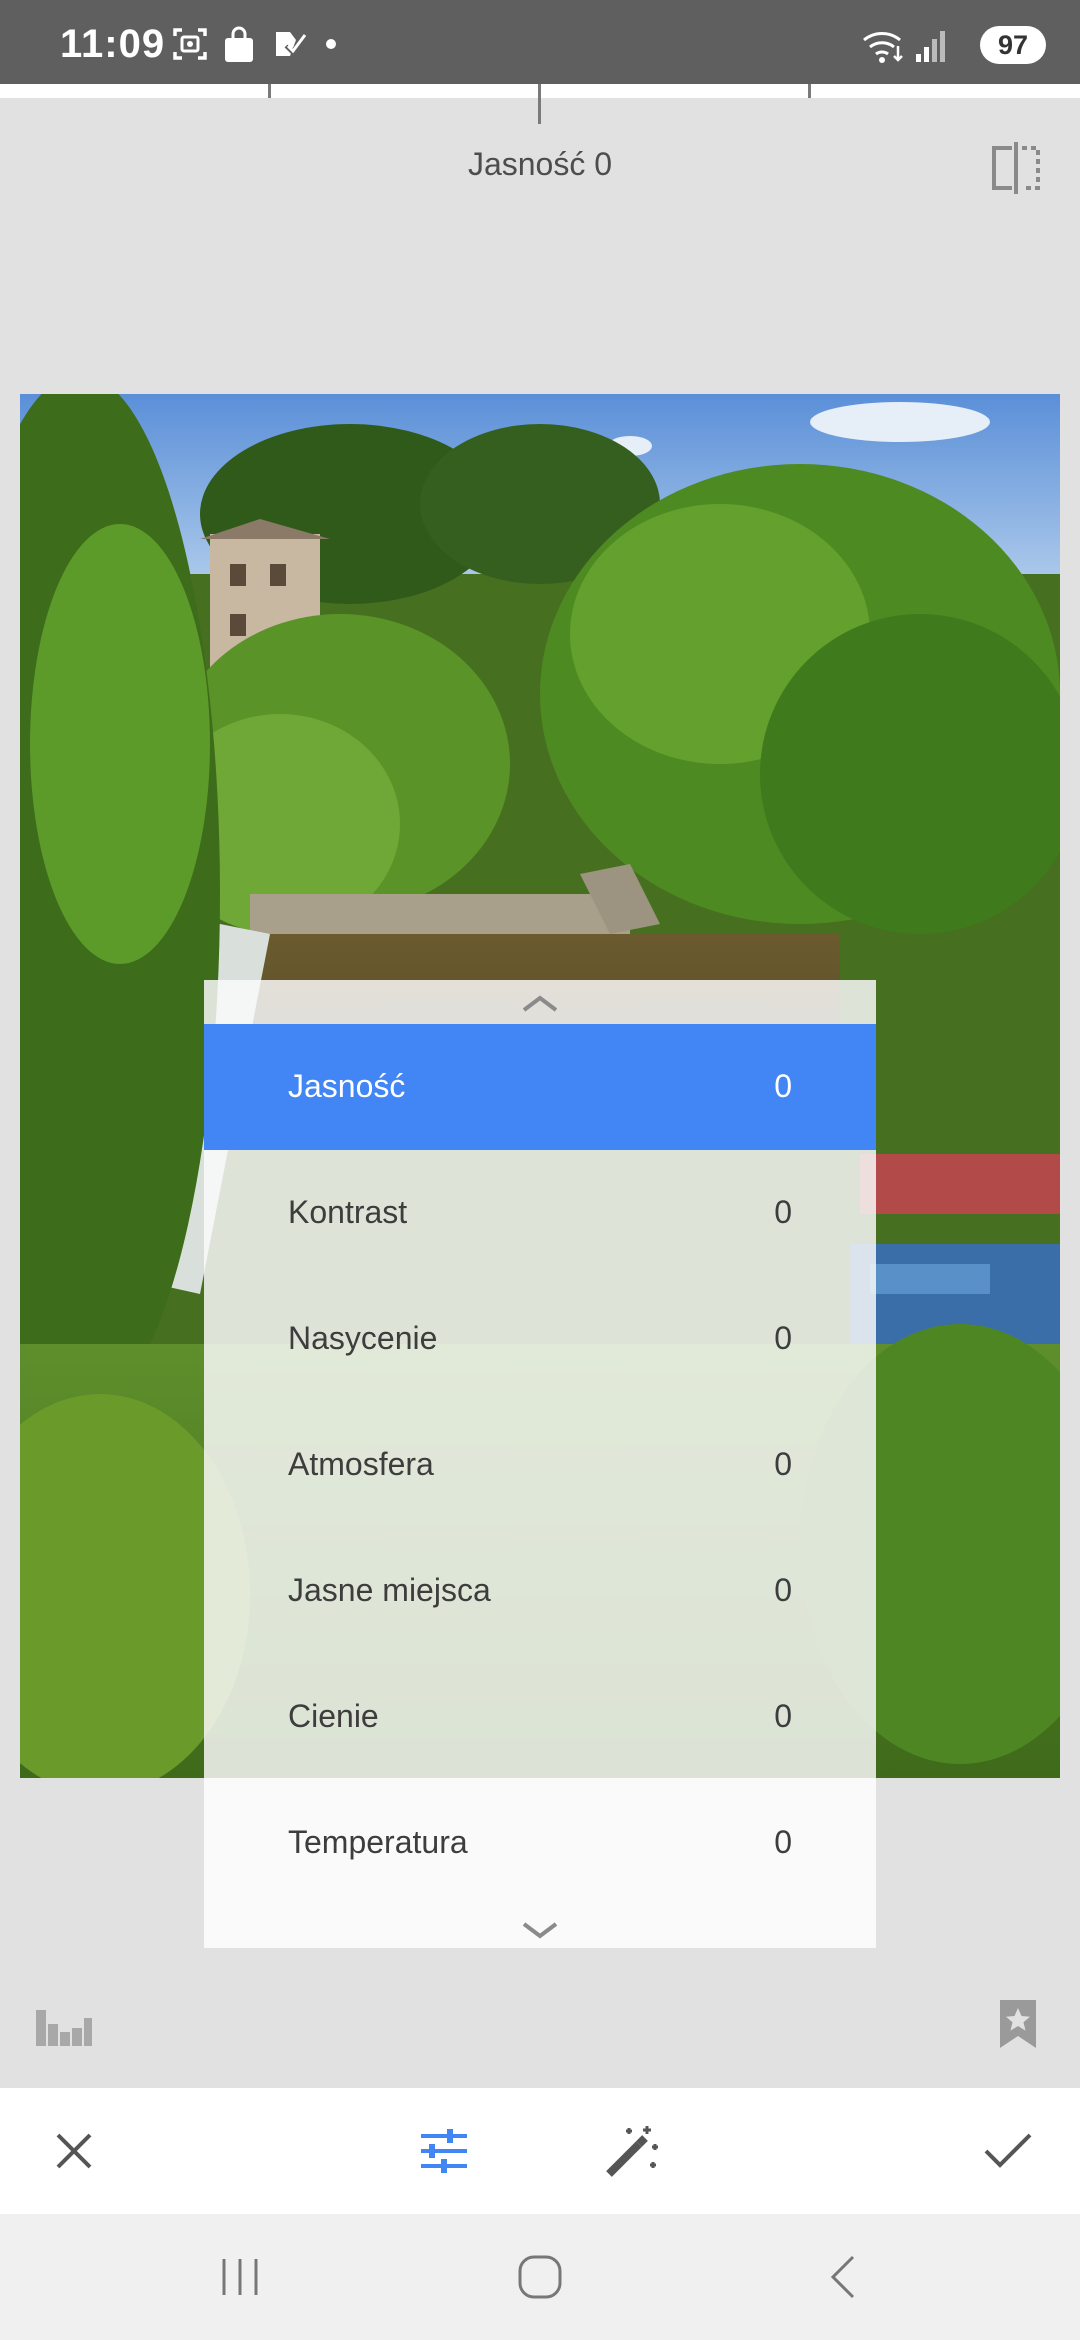 Image resolution: width=1080 pixels, height=2340 pixels. What do you see at coordinates (74, 2151) in the screenshot?
I see `close-icon` at bounding box center [74, 2151].